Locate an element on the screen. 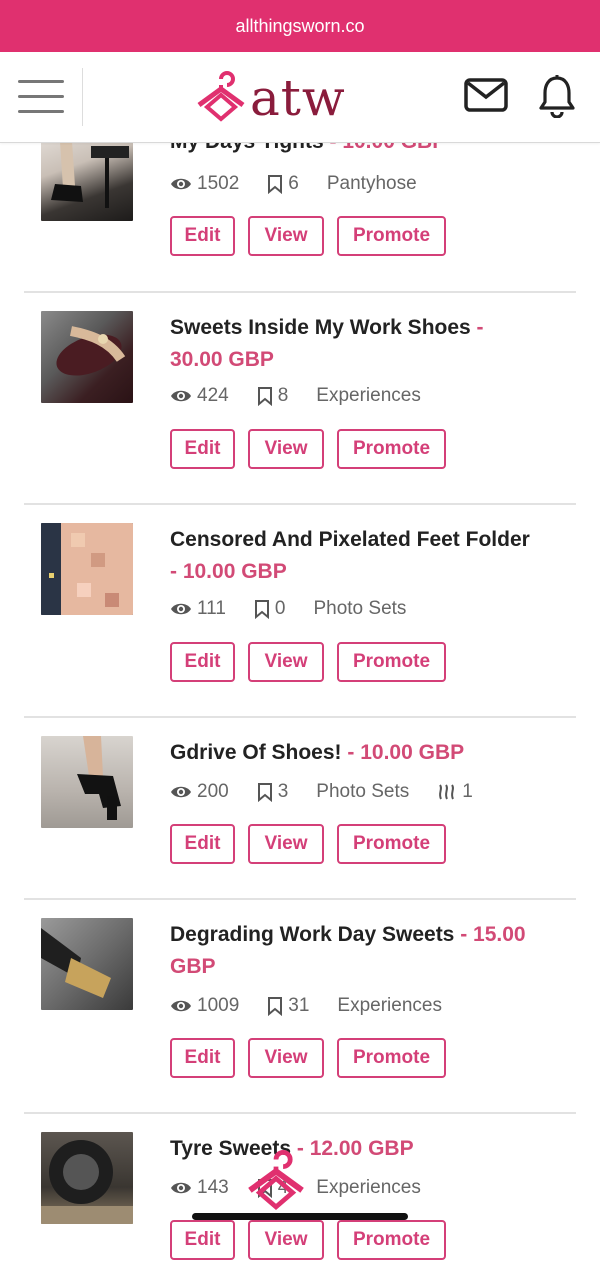 The width and height of the screenshot is (600, 1274). view-count: 424 is located at coordinates (213, 395).